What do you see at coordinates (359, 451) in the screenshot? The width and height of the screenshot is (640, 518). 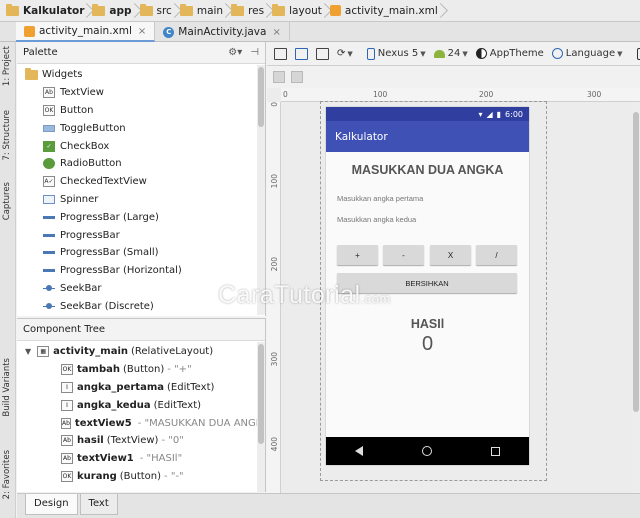 I see `back-icon` at bounding box center [359, 451].